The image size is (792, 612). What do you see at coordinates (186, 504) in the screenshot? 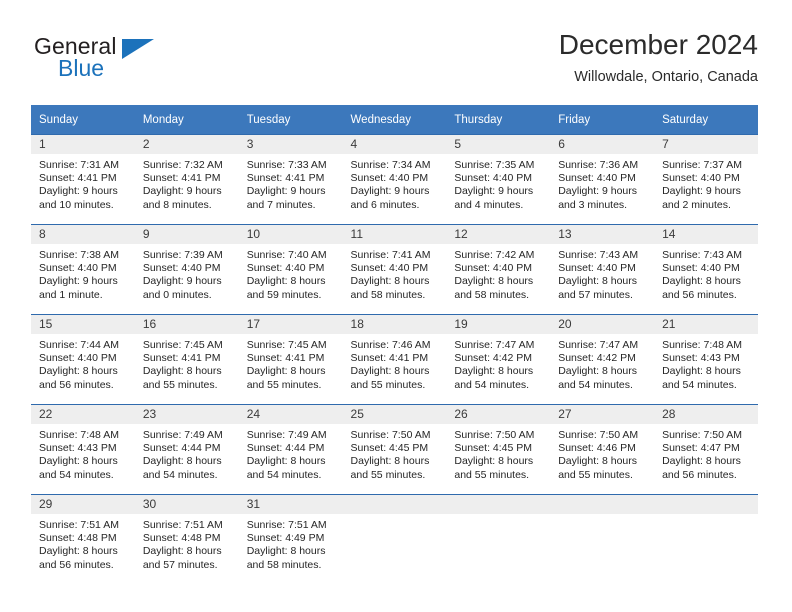
I see `day-number: 30` at bounding box center [186, 504].